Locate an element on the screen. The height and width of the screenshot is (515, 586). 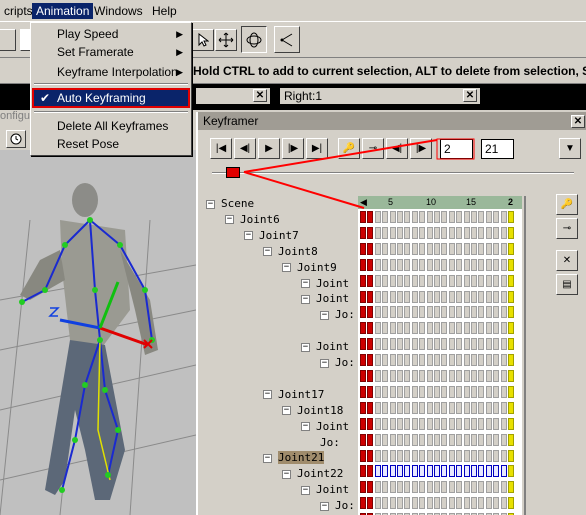
last-frame-icon: ▶| is located at coordinates (317, 148).